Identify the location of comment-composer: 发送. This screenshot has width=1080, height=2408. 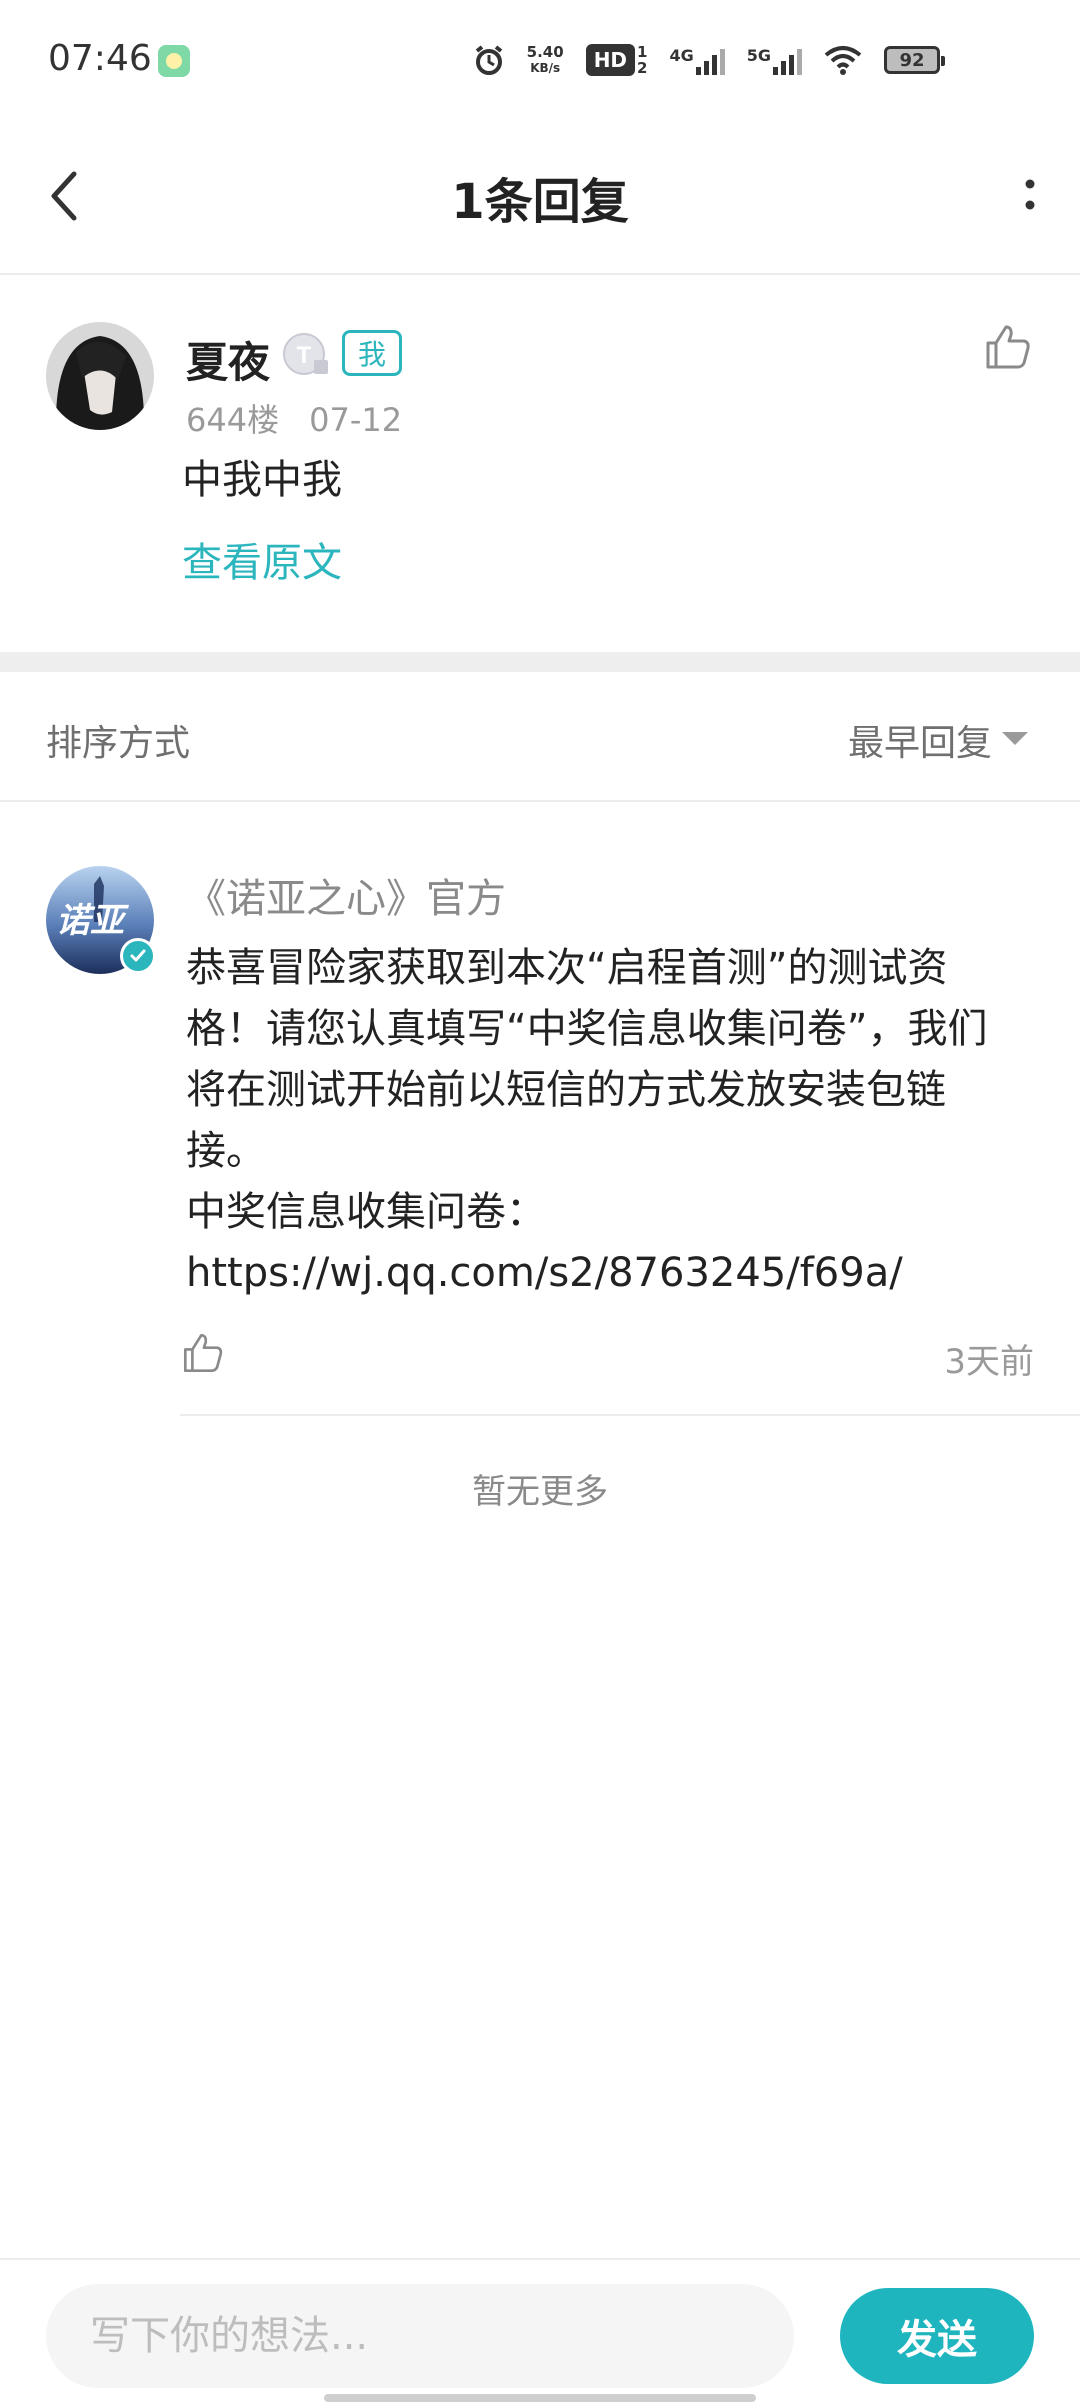
(540, 2333).